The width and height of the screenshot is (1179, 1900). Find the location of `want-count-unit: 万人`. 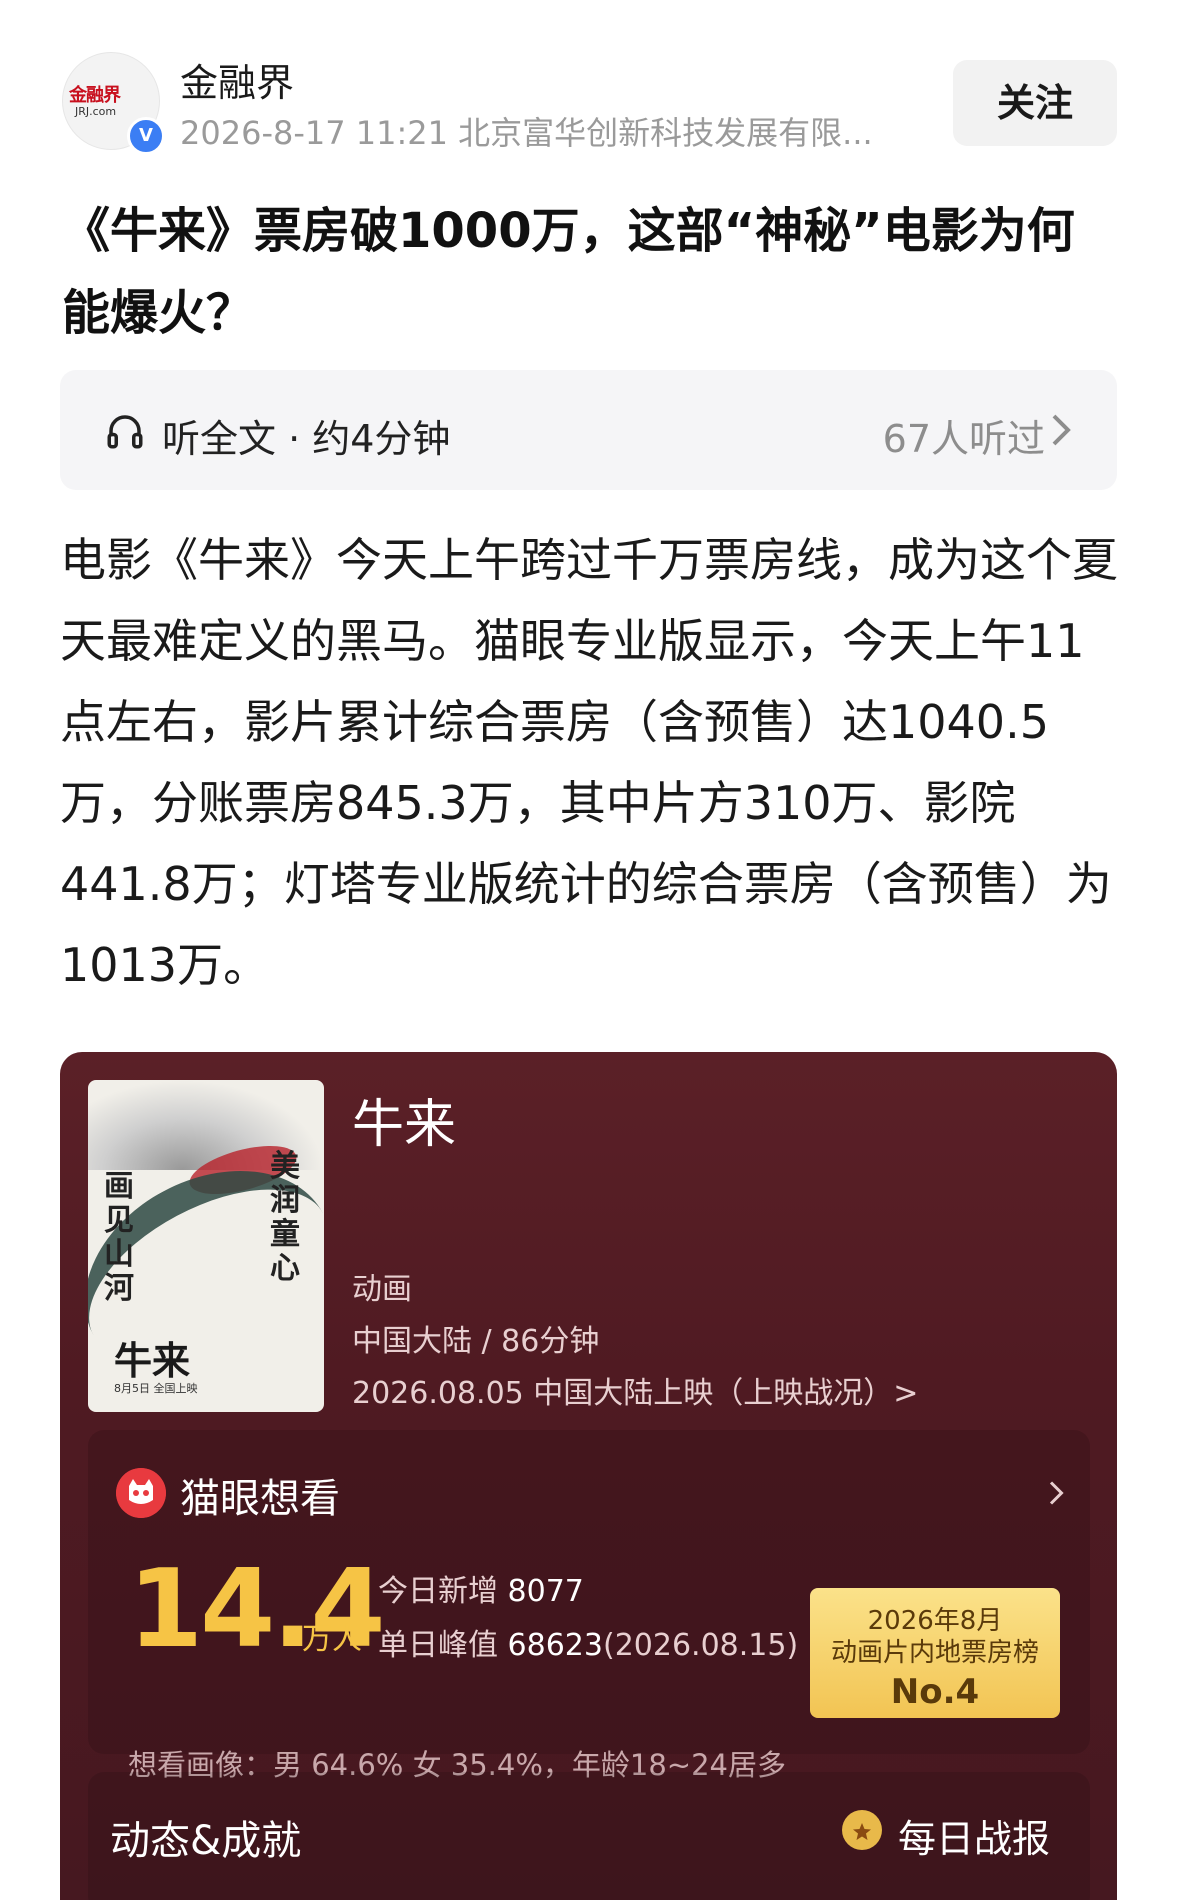

want-count-unit: 万人 is located at coordinates (332, 1639).